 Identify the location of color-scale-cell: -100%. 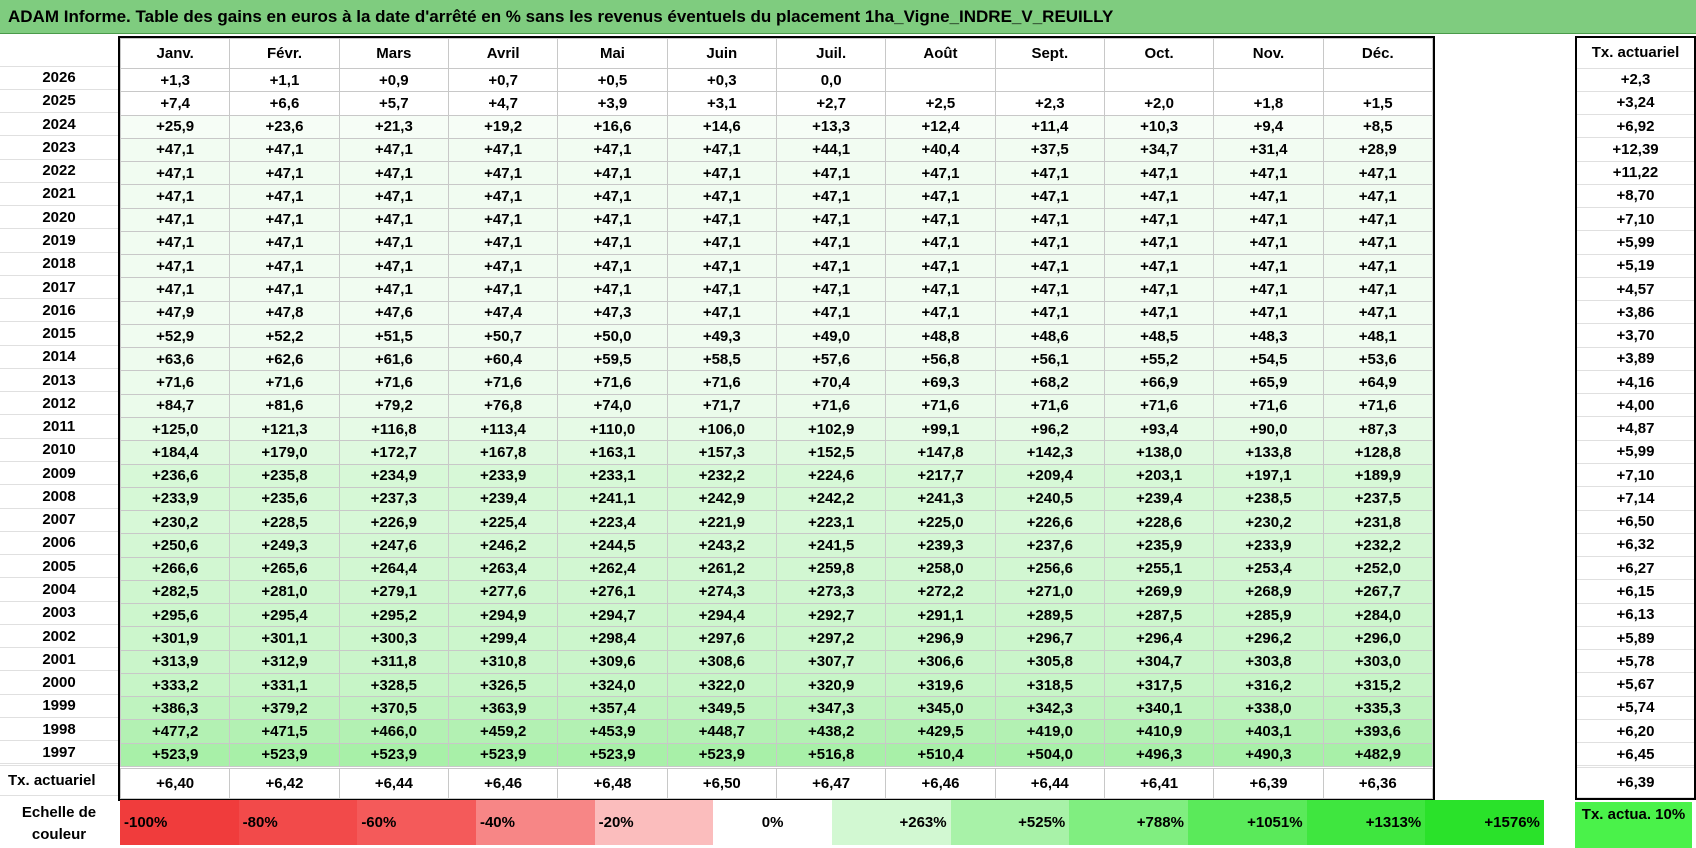
(179, 822).